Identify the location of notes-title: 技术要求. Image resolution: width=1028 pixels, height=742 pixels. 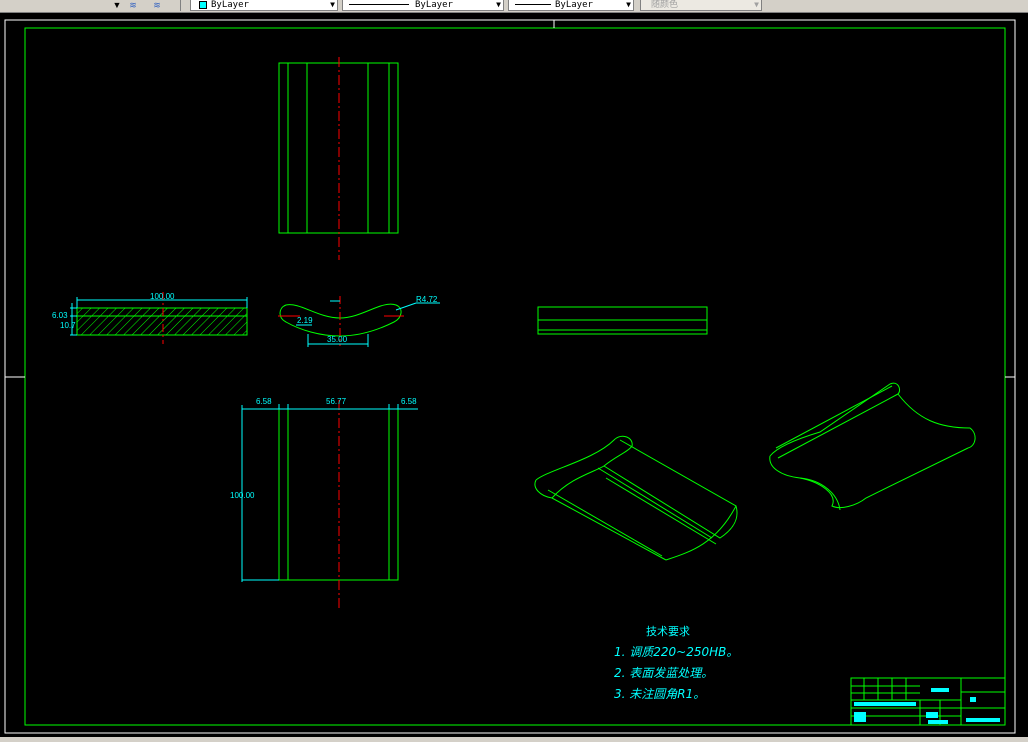
(668, 631).